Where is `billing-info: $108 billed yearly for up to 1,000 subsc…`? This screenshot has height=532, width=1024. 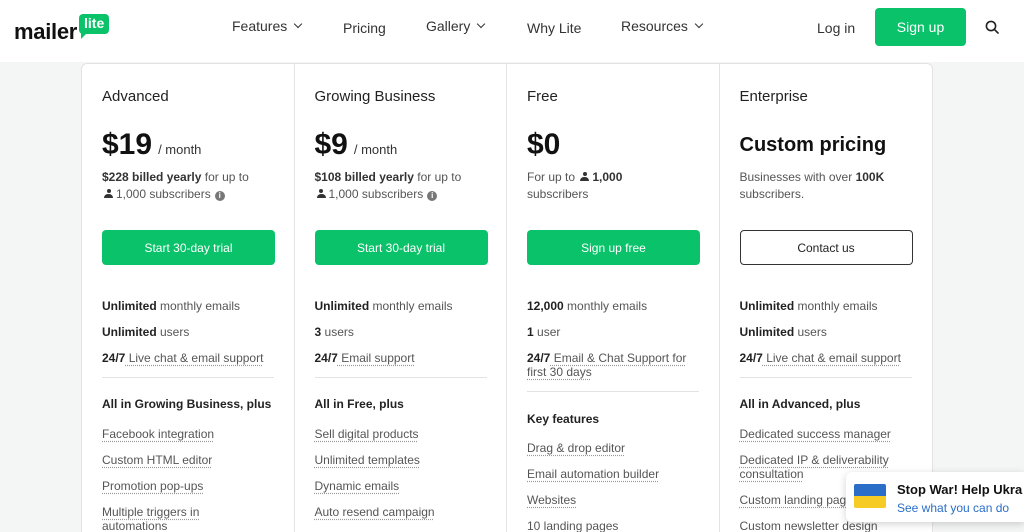
billing-info: $108 billed yearly for up to 1,000 subsc… is located at coordinates (405, 186).